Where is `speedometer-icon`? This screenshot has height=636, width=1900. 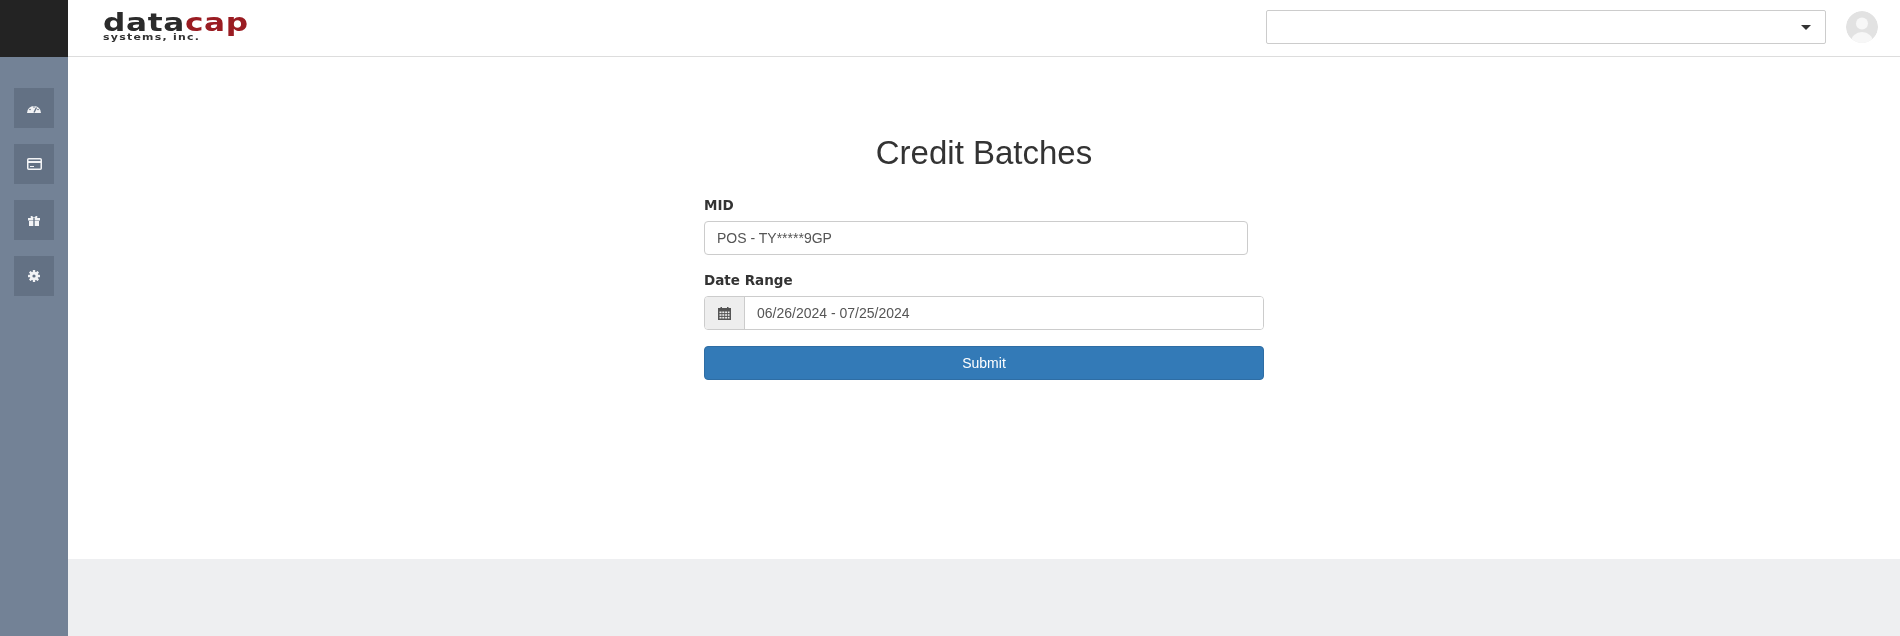
speedometer-icon is located at coordinates (34, 108).